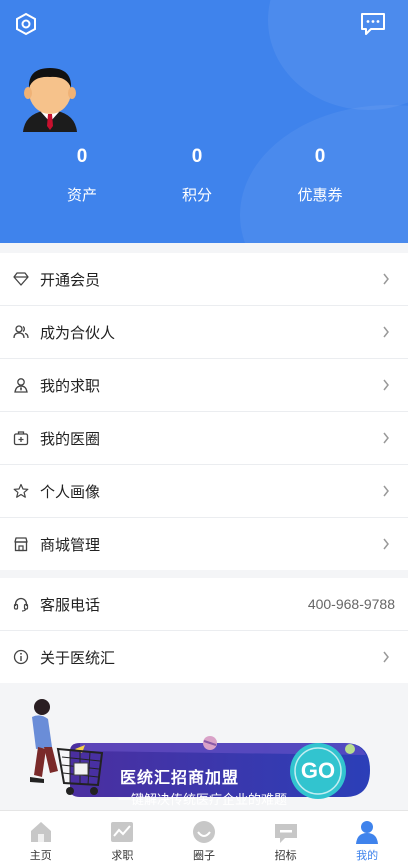 This screenshot has height=866, width=408. What do you see at coordinates (197, 175) in the screenshot?
I see `stat-points: 0 积分` at bounding box center [197, 175].